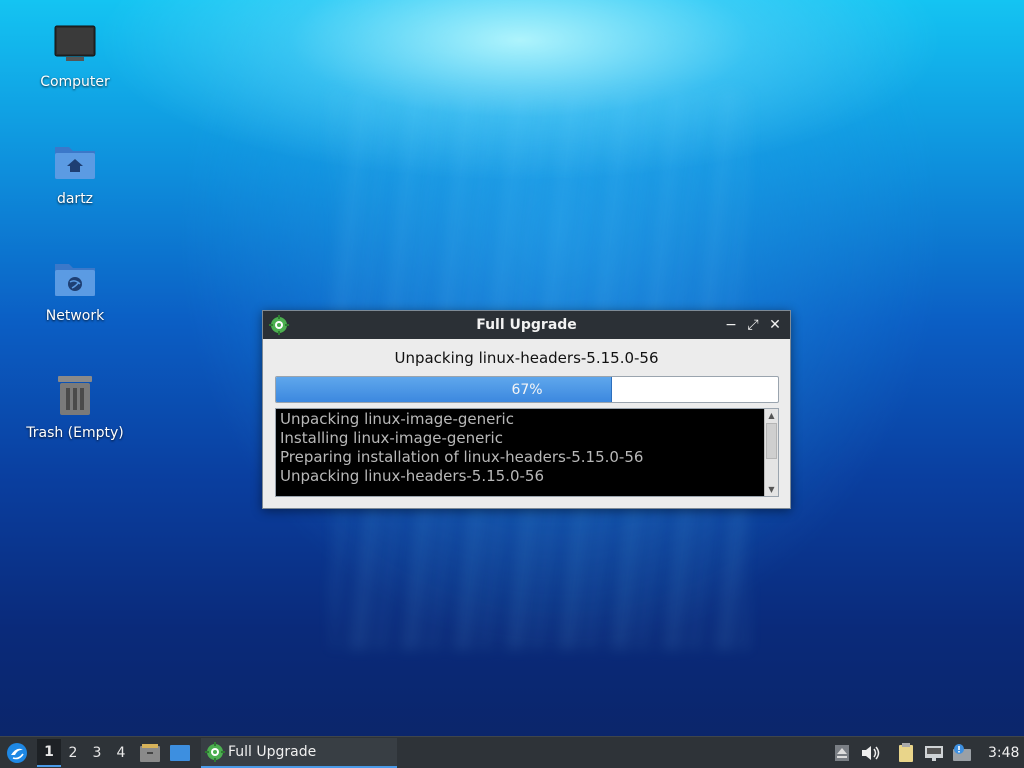 Image resolution: width=1024 pixels, height=768 pixels. What do you see at coordinates (75, 316) in the screenshot?
I see `desktop-icon-label: Network` at bounding box center [75, 316].